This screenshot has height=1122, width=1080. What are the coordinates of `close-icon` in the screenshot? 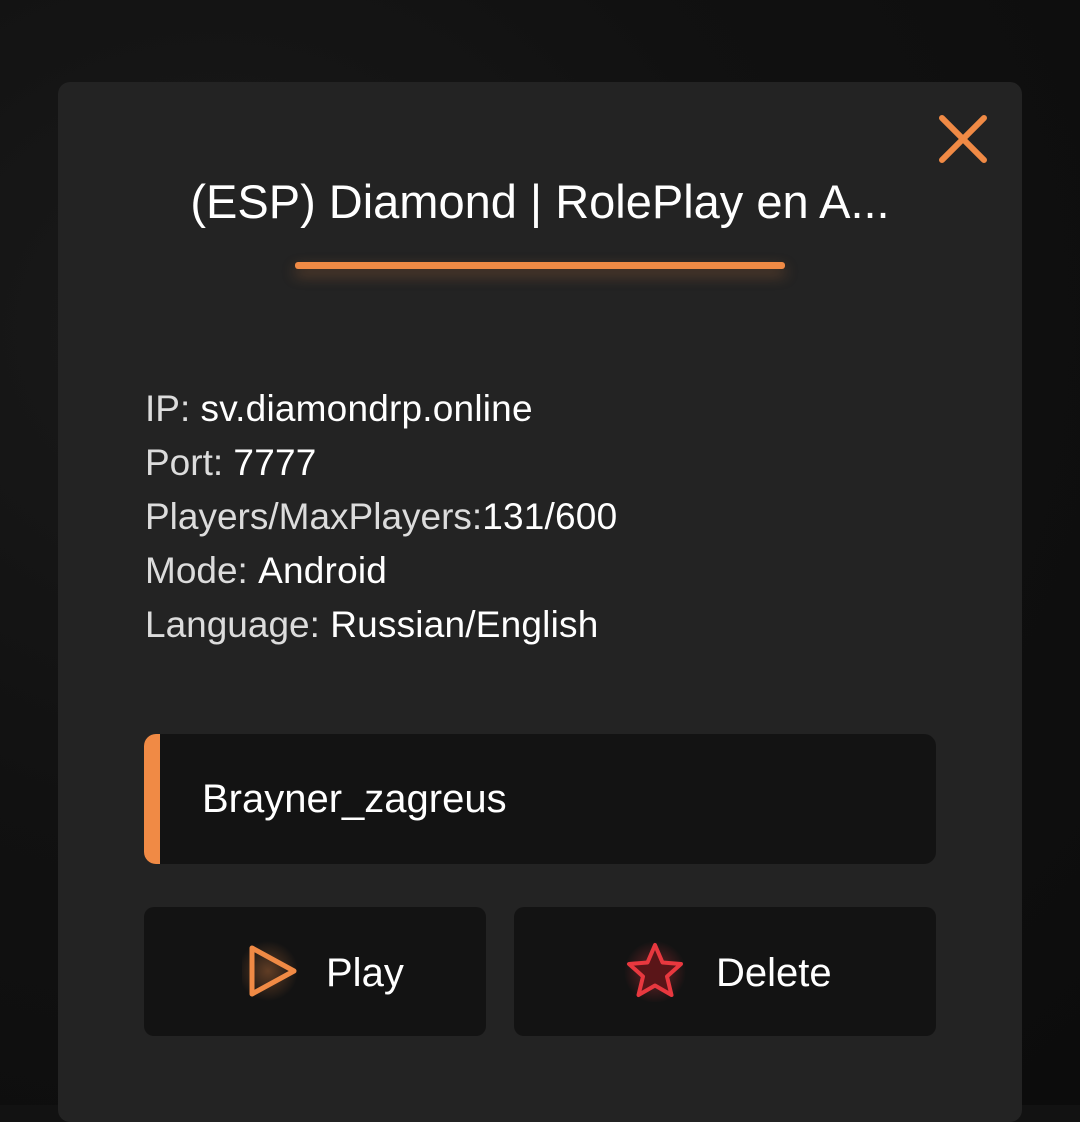 It's located at (963, 139).